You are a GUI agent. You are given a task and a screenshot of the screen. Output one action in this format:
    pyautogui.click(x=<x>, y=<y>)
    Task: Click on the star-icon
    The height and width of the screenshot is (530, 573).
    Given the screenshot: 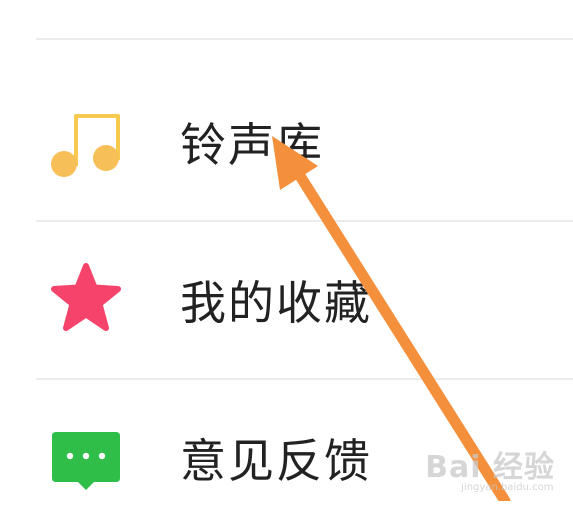 What is the action you would take?
    pyautogui.click(x=86, y=297)
    